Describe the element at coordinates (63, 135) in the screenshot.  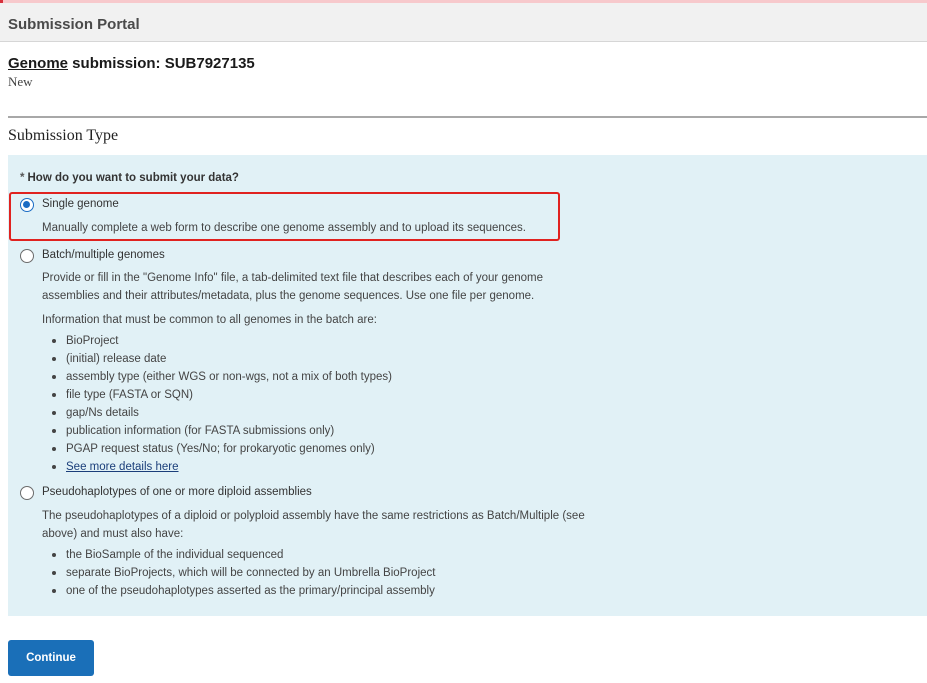
I see `section-heading: Submission Type` at that location.